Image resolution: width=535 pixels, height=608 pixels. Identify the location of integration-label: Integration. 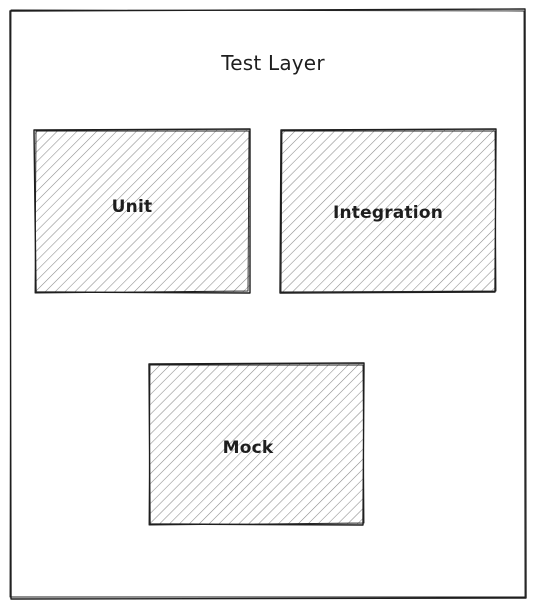
(388, 213).